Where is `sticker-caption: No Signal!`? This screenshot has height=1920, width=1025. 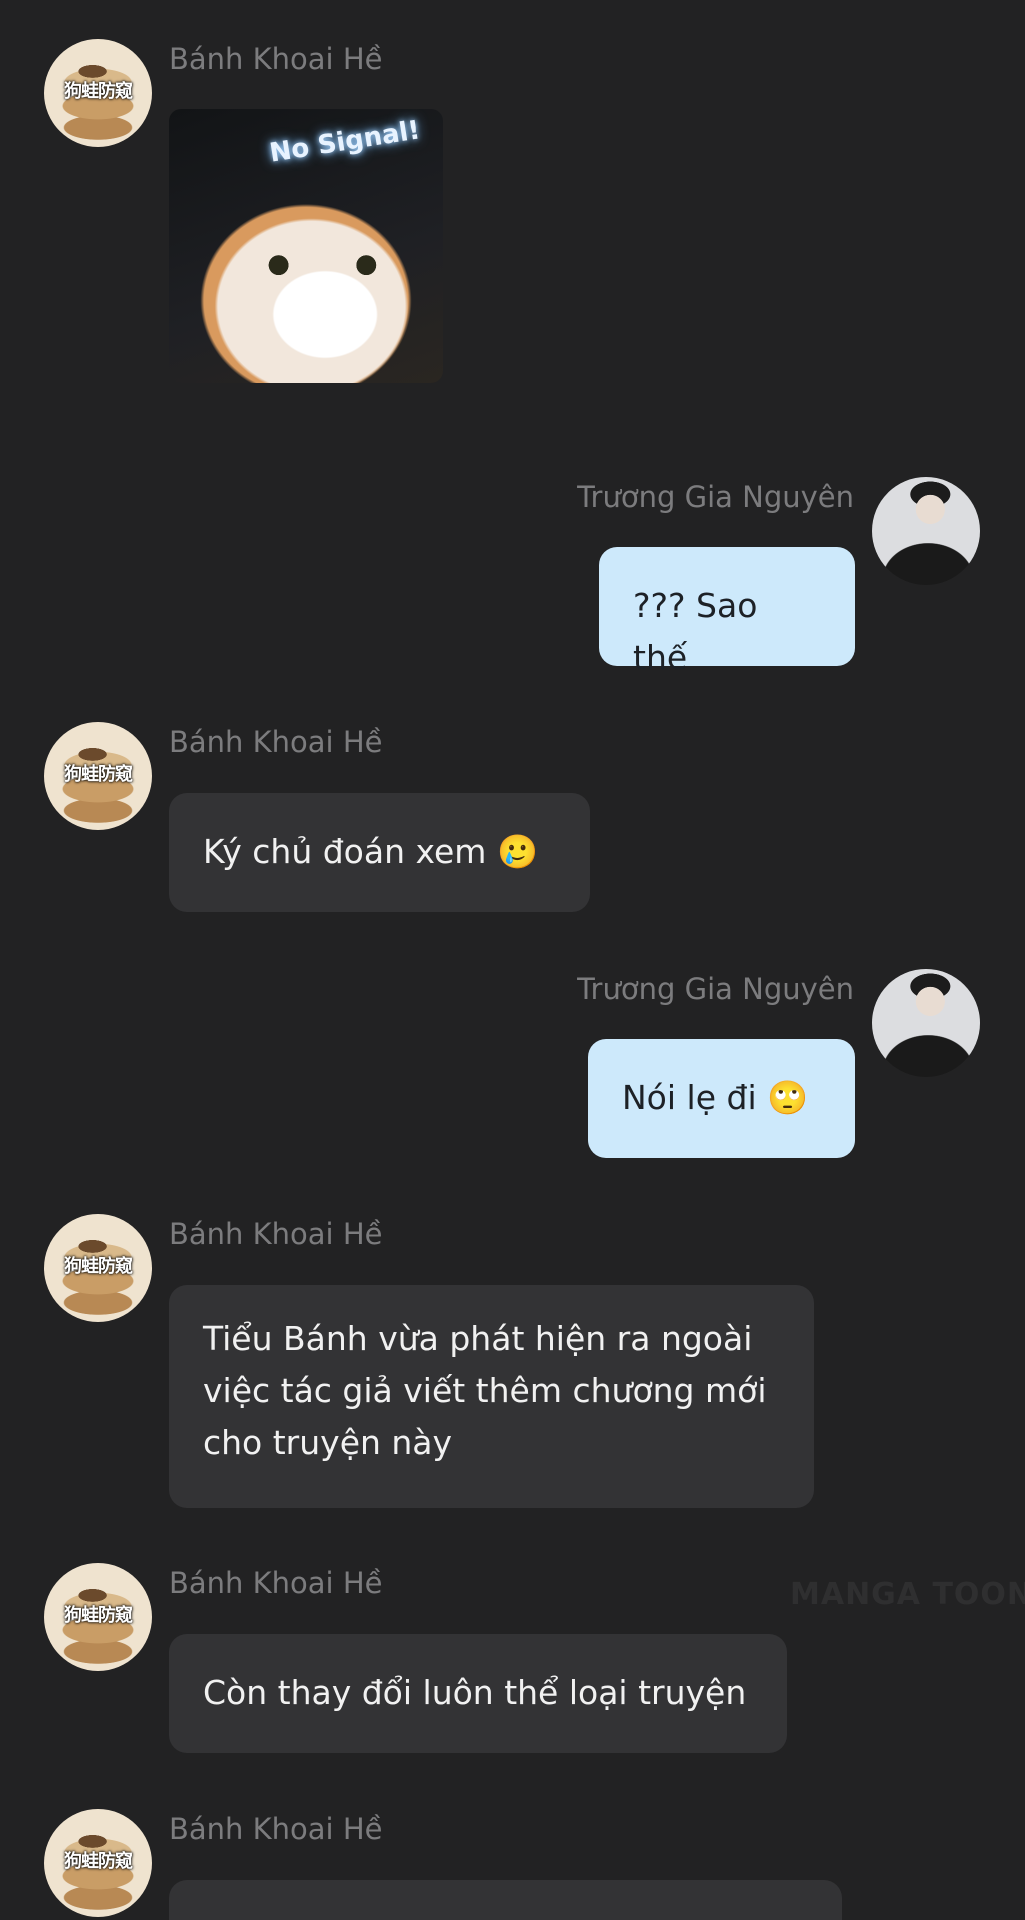 sticker-caption: No Signal! is located at coordinates (345, 142).